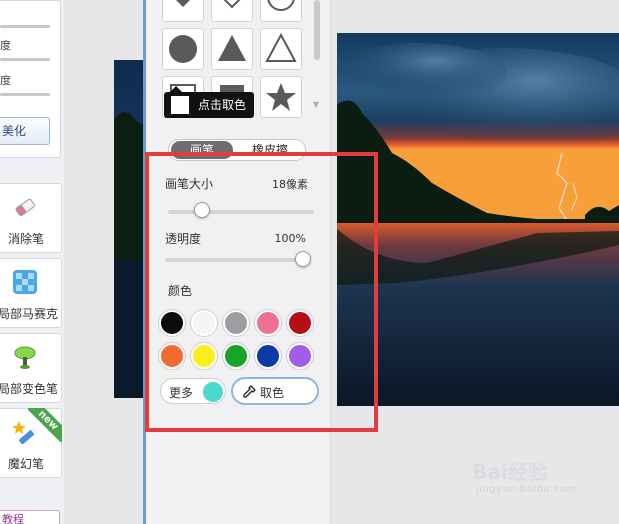  What do you see at coordinates (25, 282) in the screenshot?
I see `mosaic-icon` at bounding box center [25, 282].